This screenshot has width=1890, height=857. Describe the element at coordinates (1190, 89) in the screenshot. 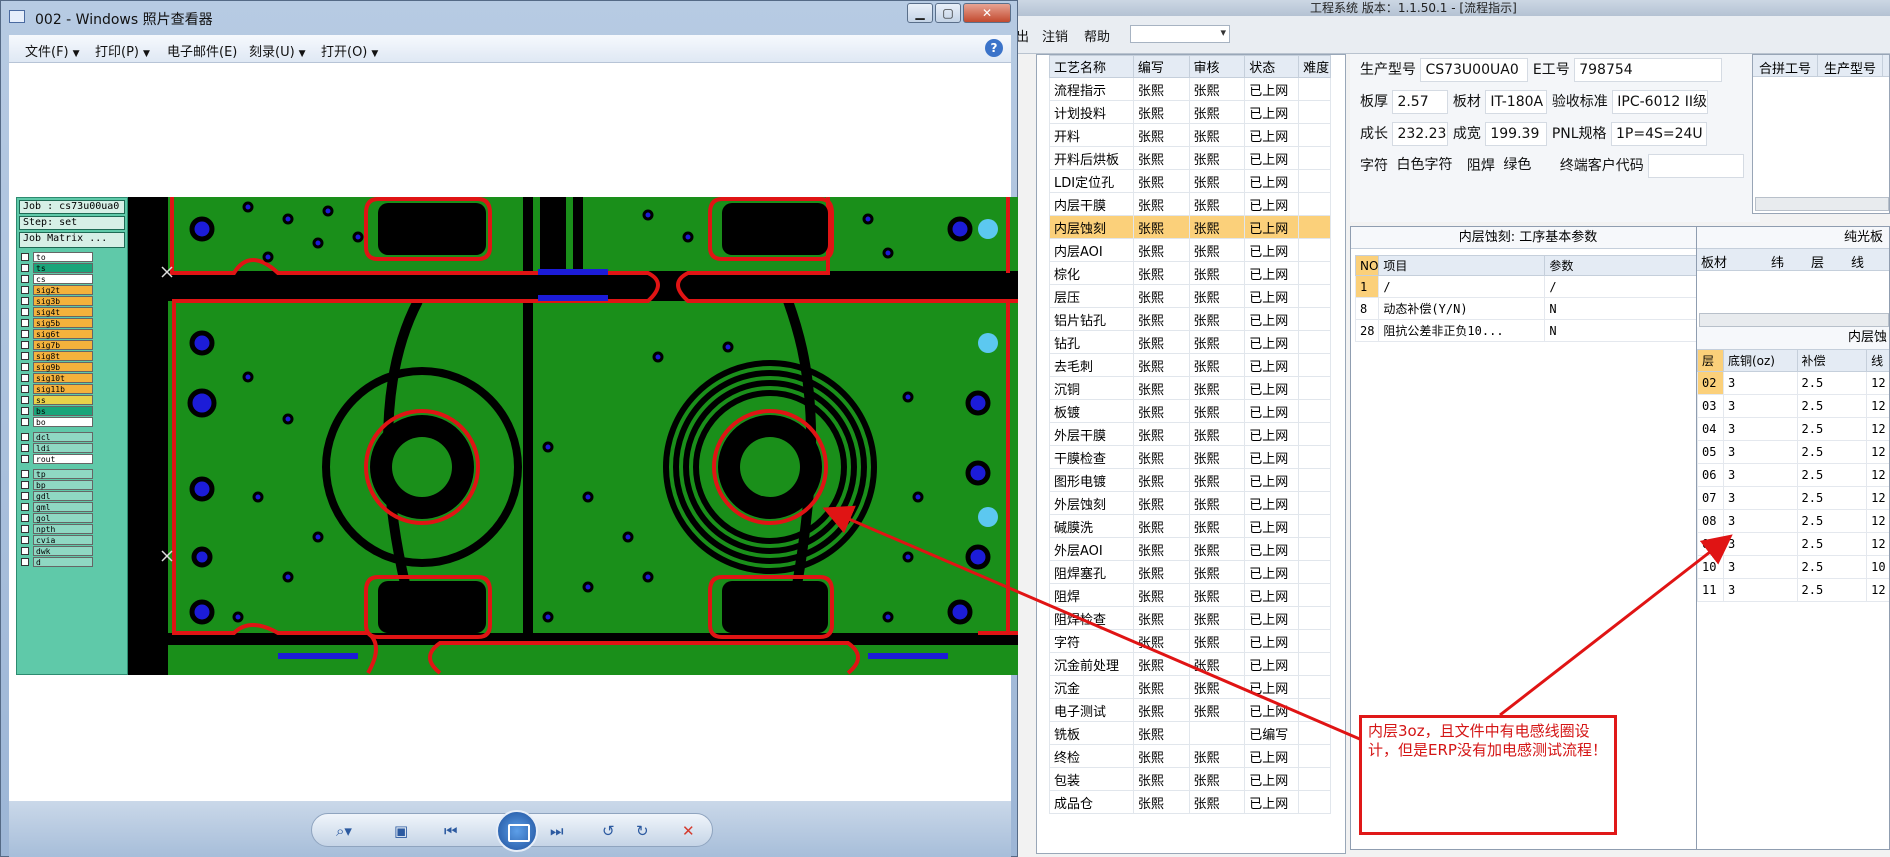

I see `process-row: 流程指示 张熙 张熙 已上网` at that location.